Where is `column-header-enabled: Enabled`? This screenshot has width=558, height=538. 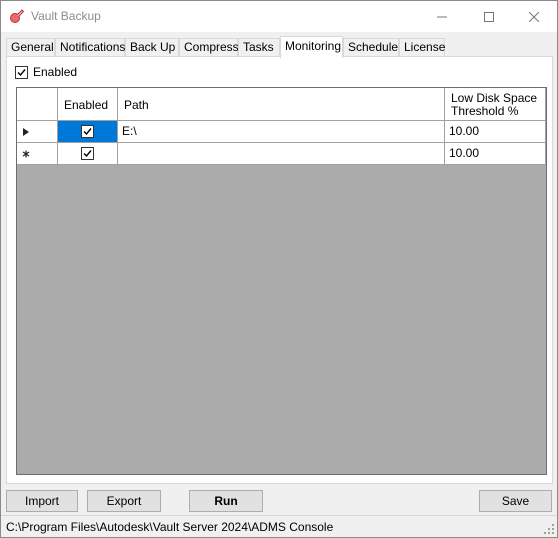 column-header-enabled: Enabled is located at coordinates (88, 104).